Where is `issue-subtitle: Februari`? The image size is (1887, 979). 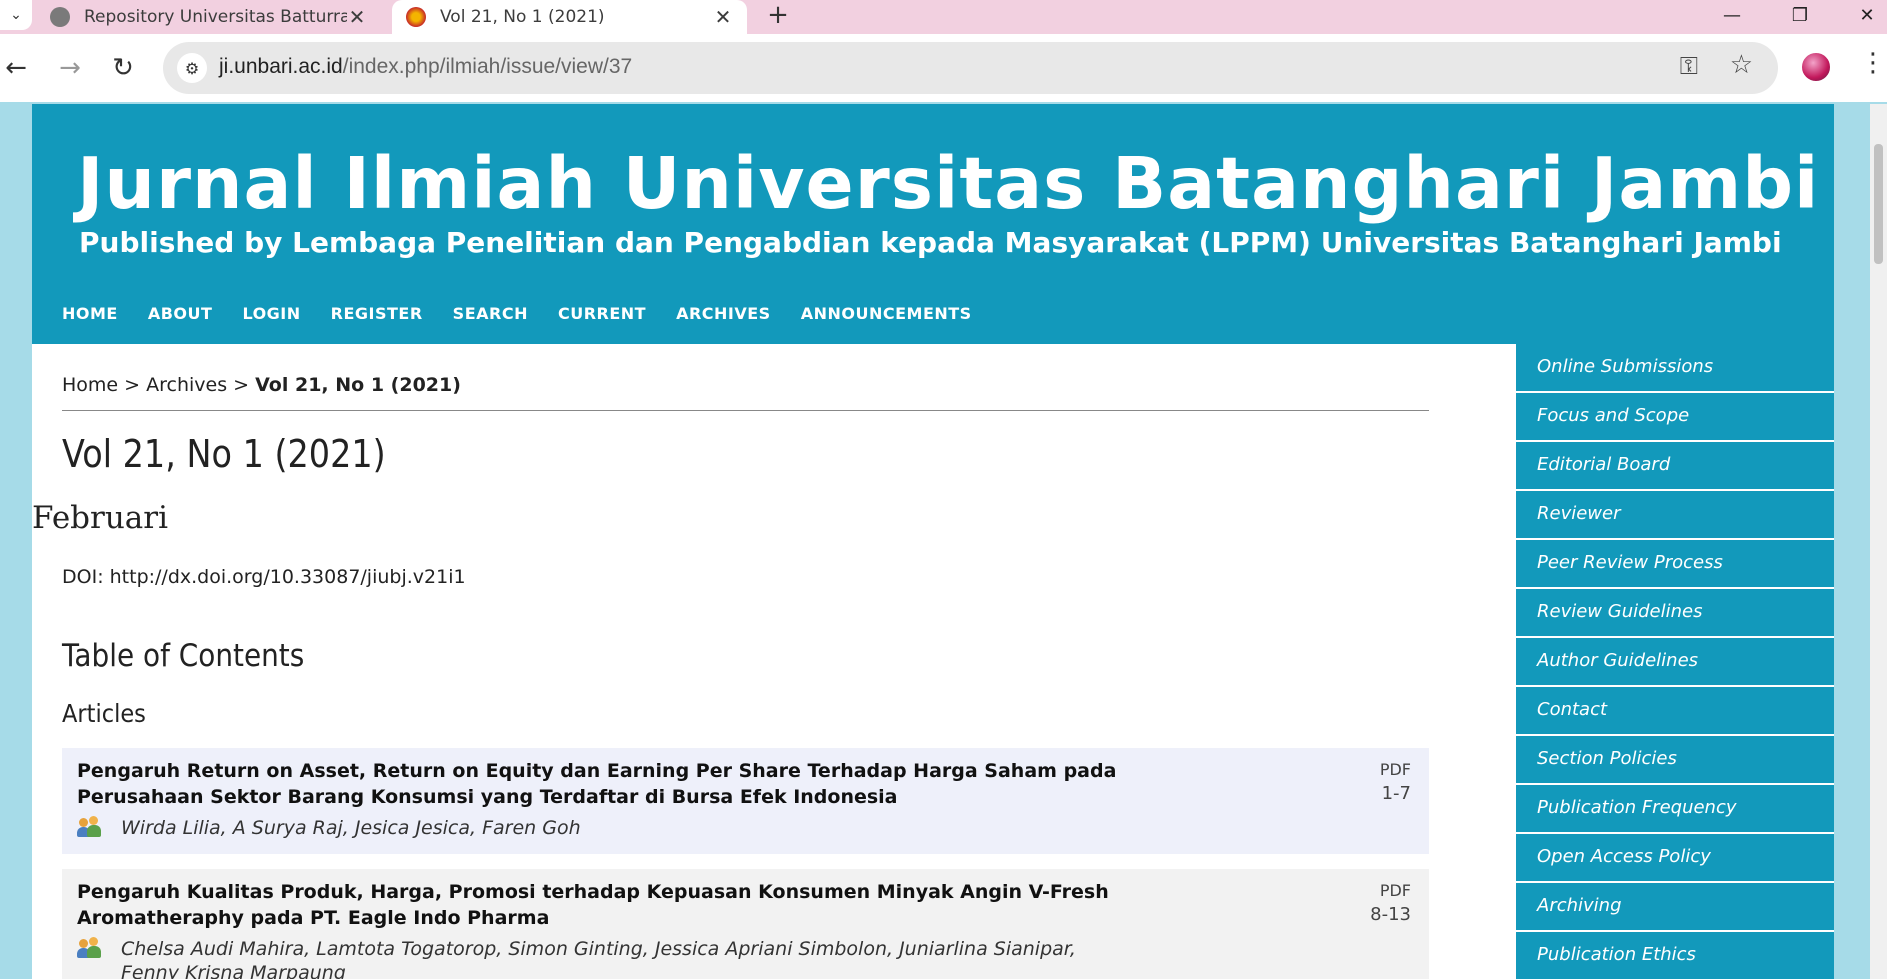
issue-subtitle: Februari is located at coordinates (100, 518).